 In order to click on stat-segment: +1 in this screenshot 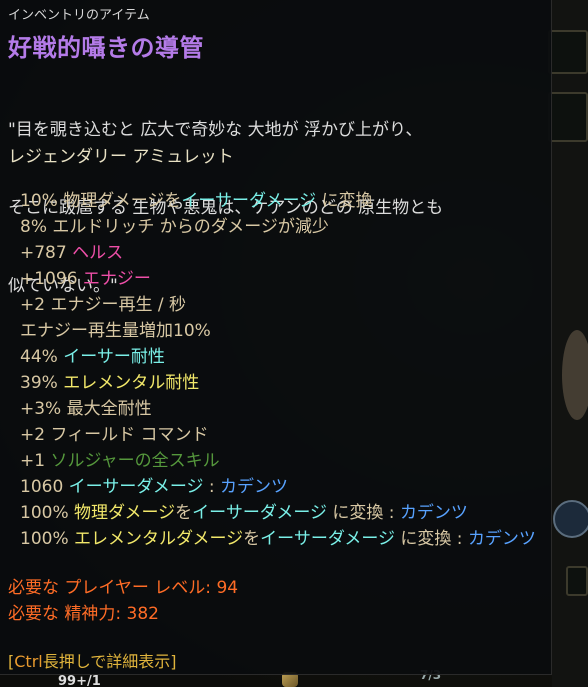, I will do `click(35, 461)`.